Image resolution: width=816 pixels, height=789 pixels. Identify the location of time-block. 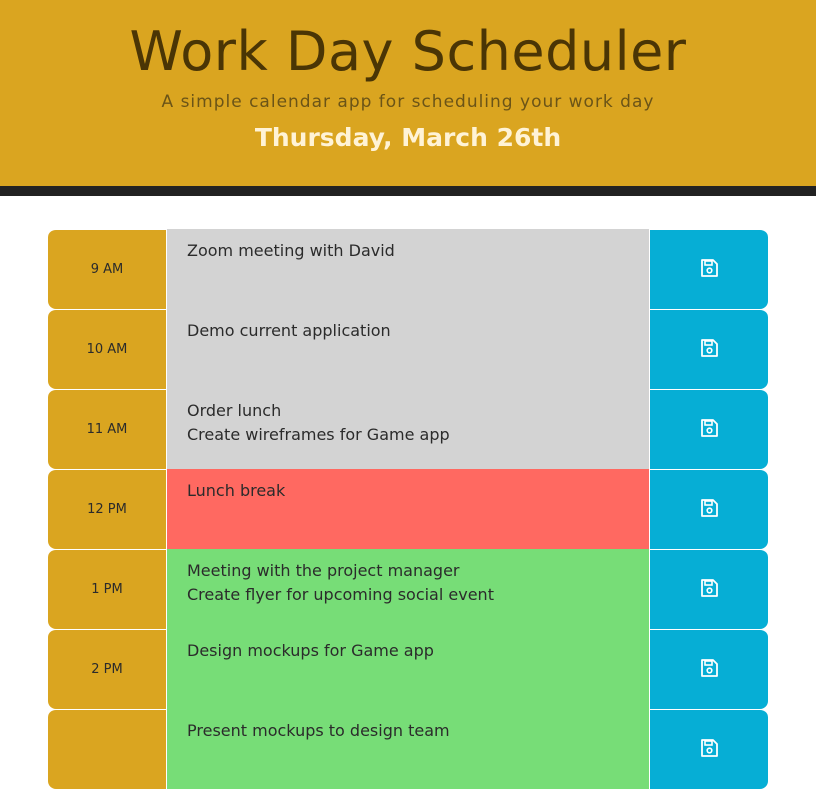
(408, 749).